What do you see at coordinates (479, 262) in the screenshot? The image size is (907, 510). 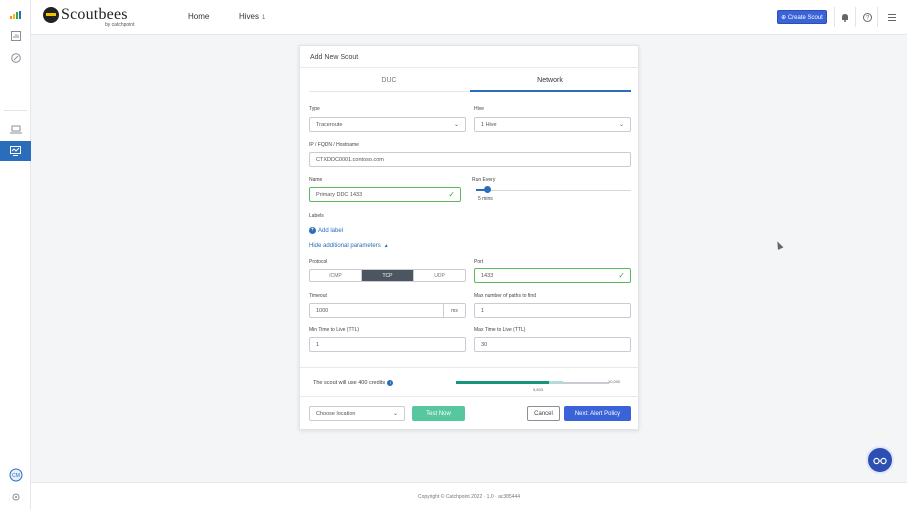 I see `port-label: Port` at bounding box center [479, 262].